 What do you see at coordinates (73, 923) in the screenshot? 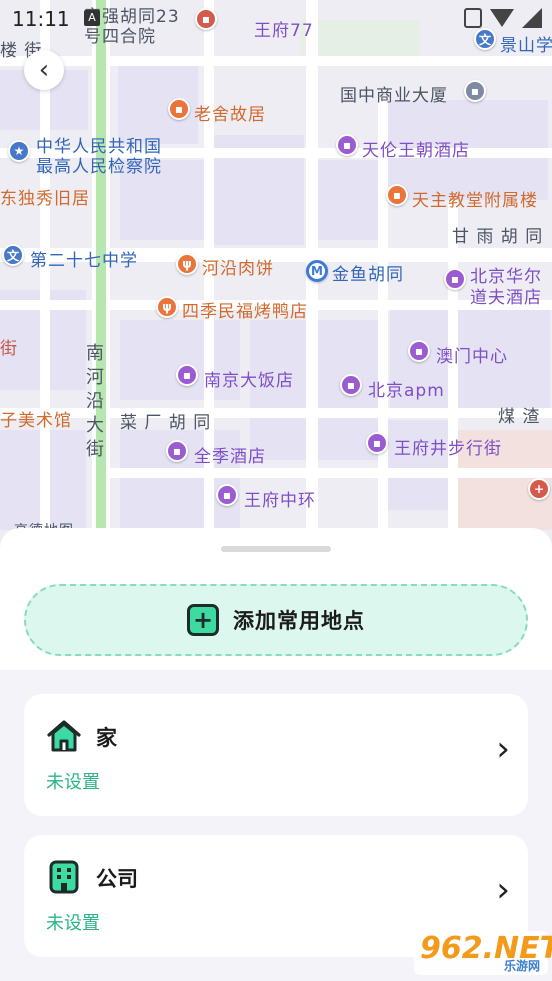
I see `work-status: 未设置` at bounding box center [73, 923].